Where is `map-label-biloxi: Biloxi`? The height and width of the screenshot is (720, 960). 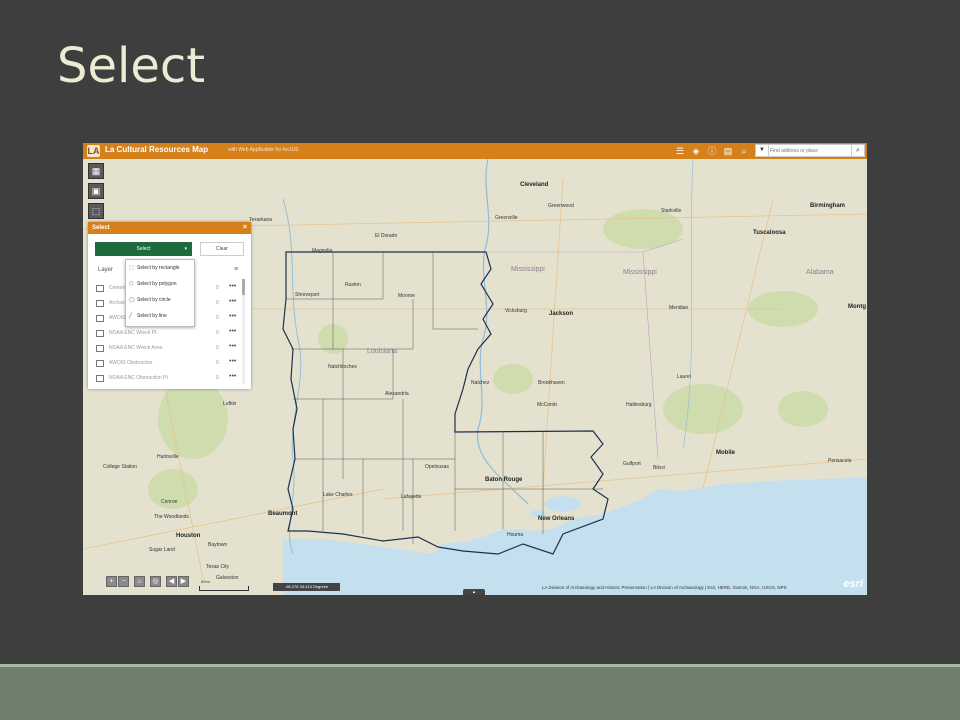
map-label-biloxi: Biloxi is located at coordinates (659, 468).